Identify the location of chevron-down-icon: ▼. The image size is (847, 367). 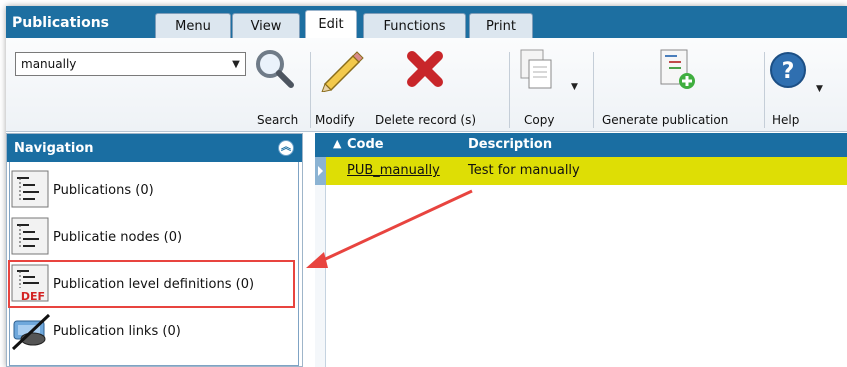
(236, 64).